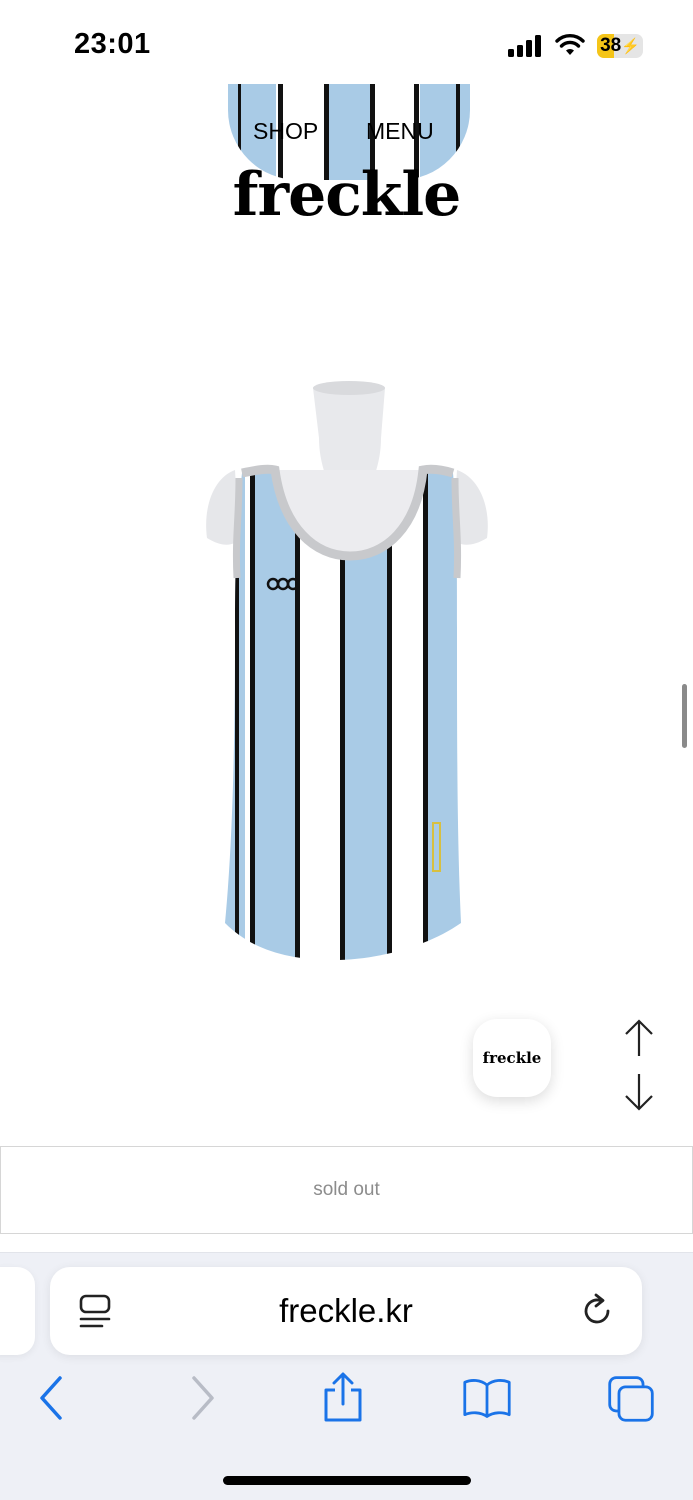 The image size is (693, 1500). I want to click on arrow-down-icon, so click(639, 1092).